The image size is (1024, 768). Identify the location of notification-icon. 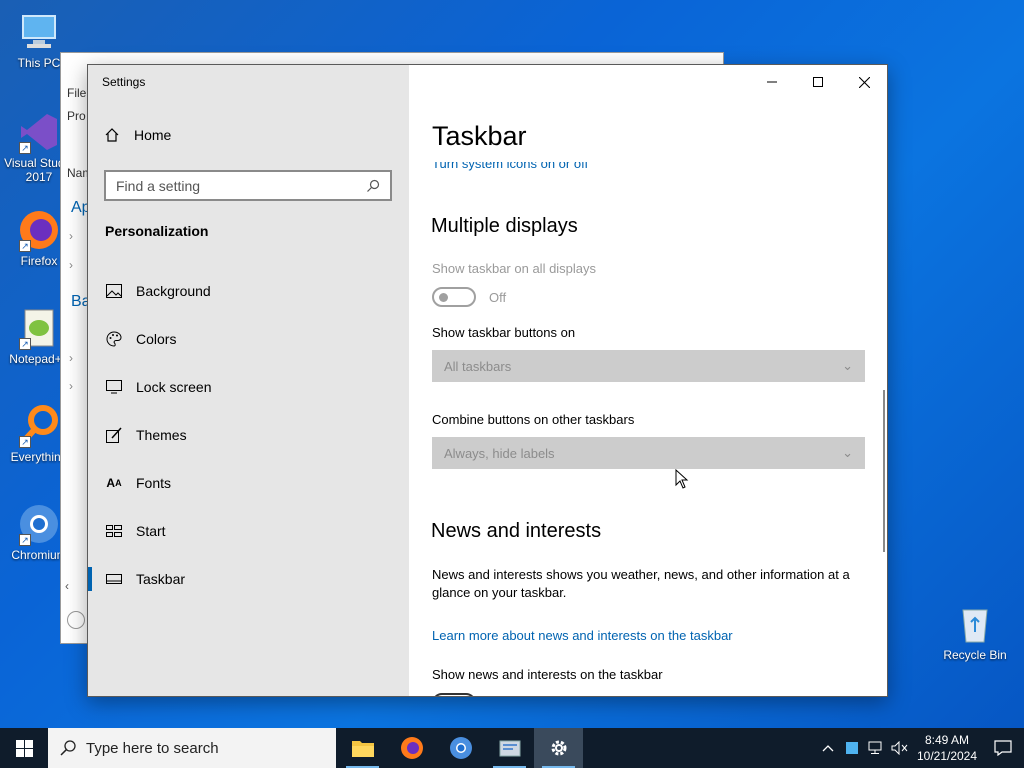
(1003, 748).